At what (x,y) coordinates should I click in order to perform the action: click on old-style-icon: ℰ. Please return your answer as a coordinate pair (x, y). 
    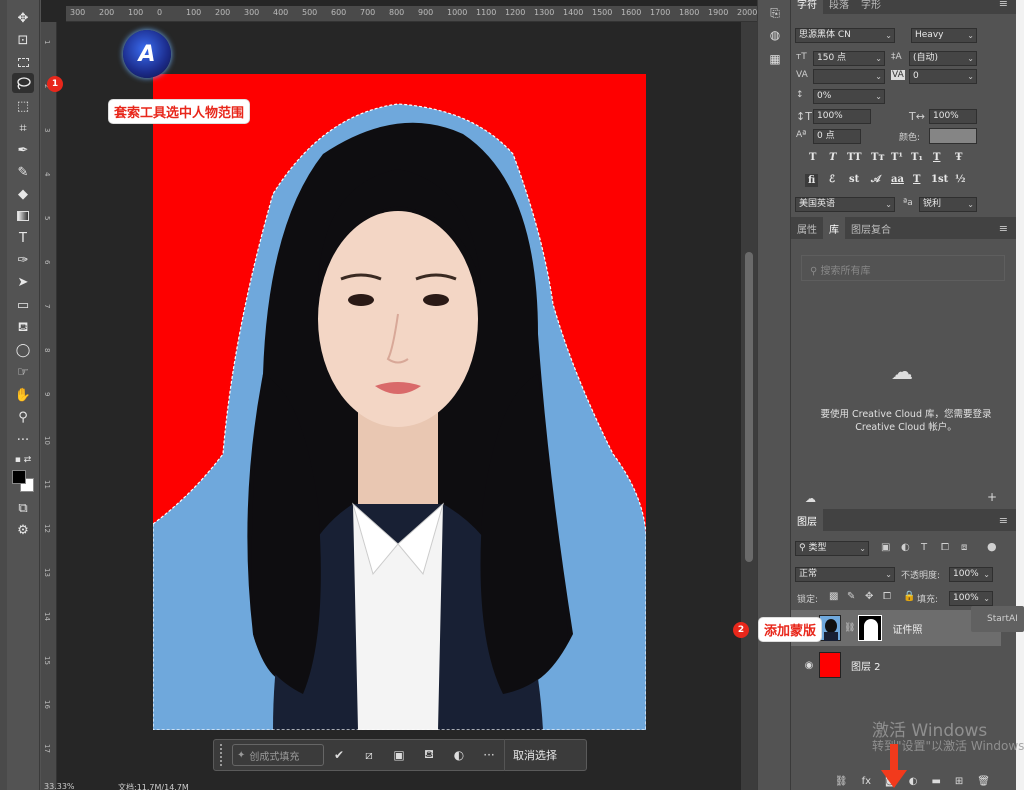
    Looking at the image, I should click on (832, 179).